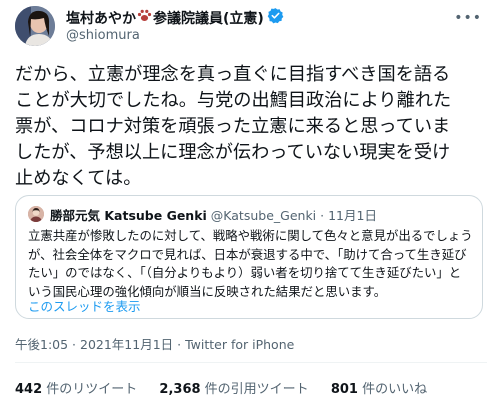 Image resolution: width=500 pixels, height=400 pixels. I want to click on divider, so click(251, 362).